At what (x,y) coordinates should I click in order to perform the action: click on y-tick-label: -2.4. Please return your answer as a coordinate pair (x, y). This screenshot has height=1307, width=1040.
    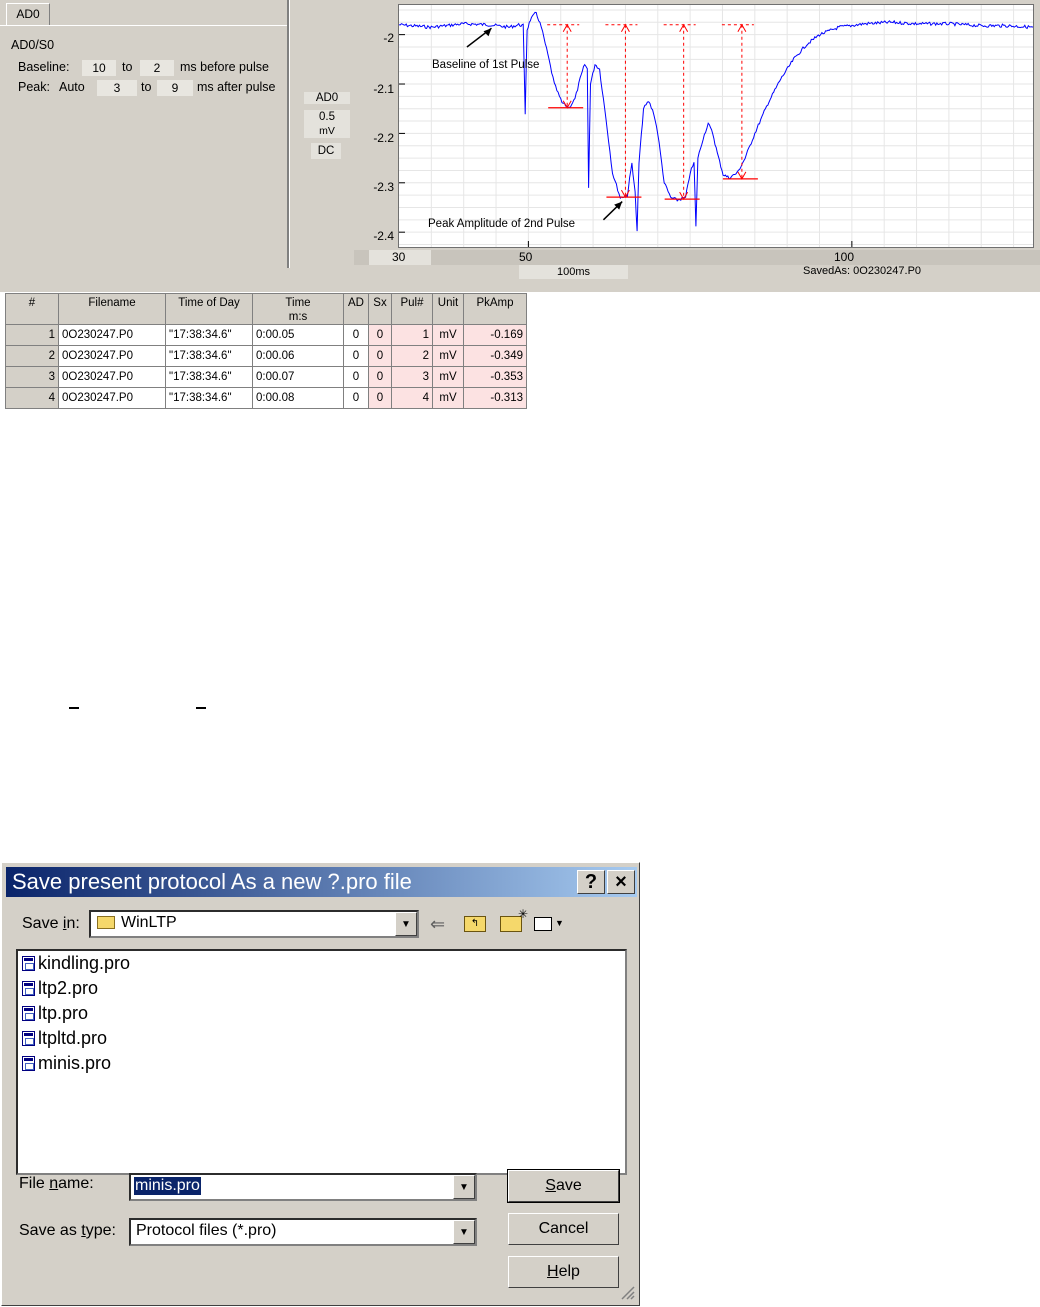
    Looking at the image, I should click on (383, 236).